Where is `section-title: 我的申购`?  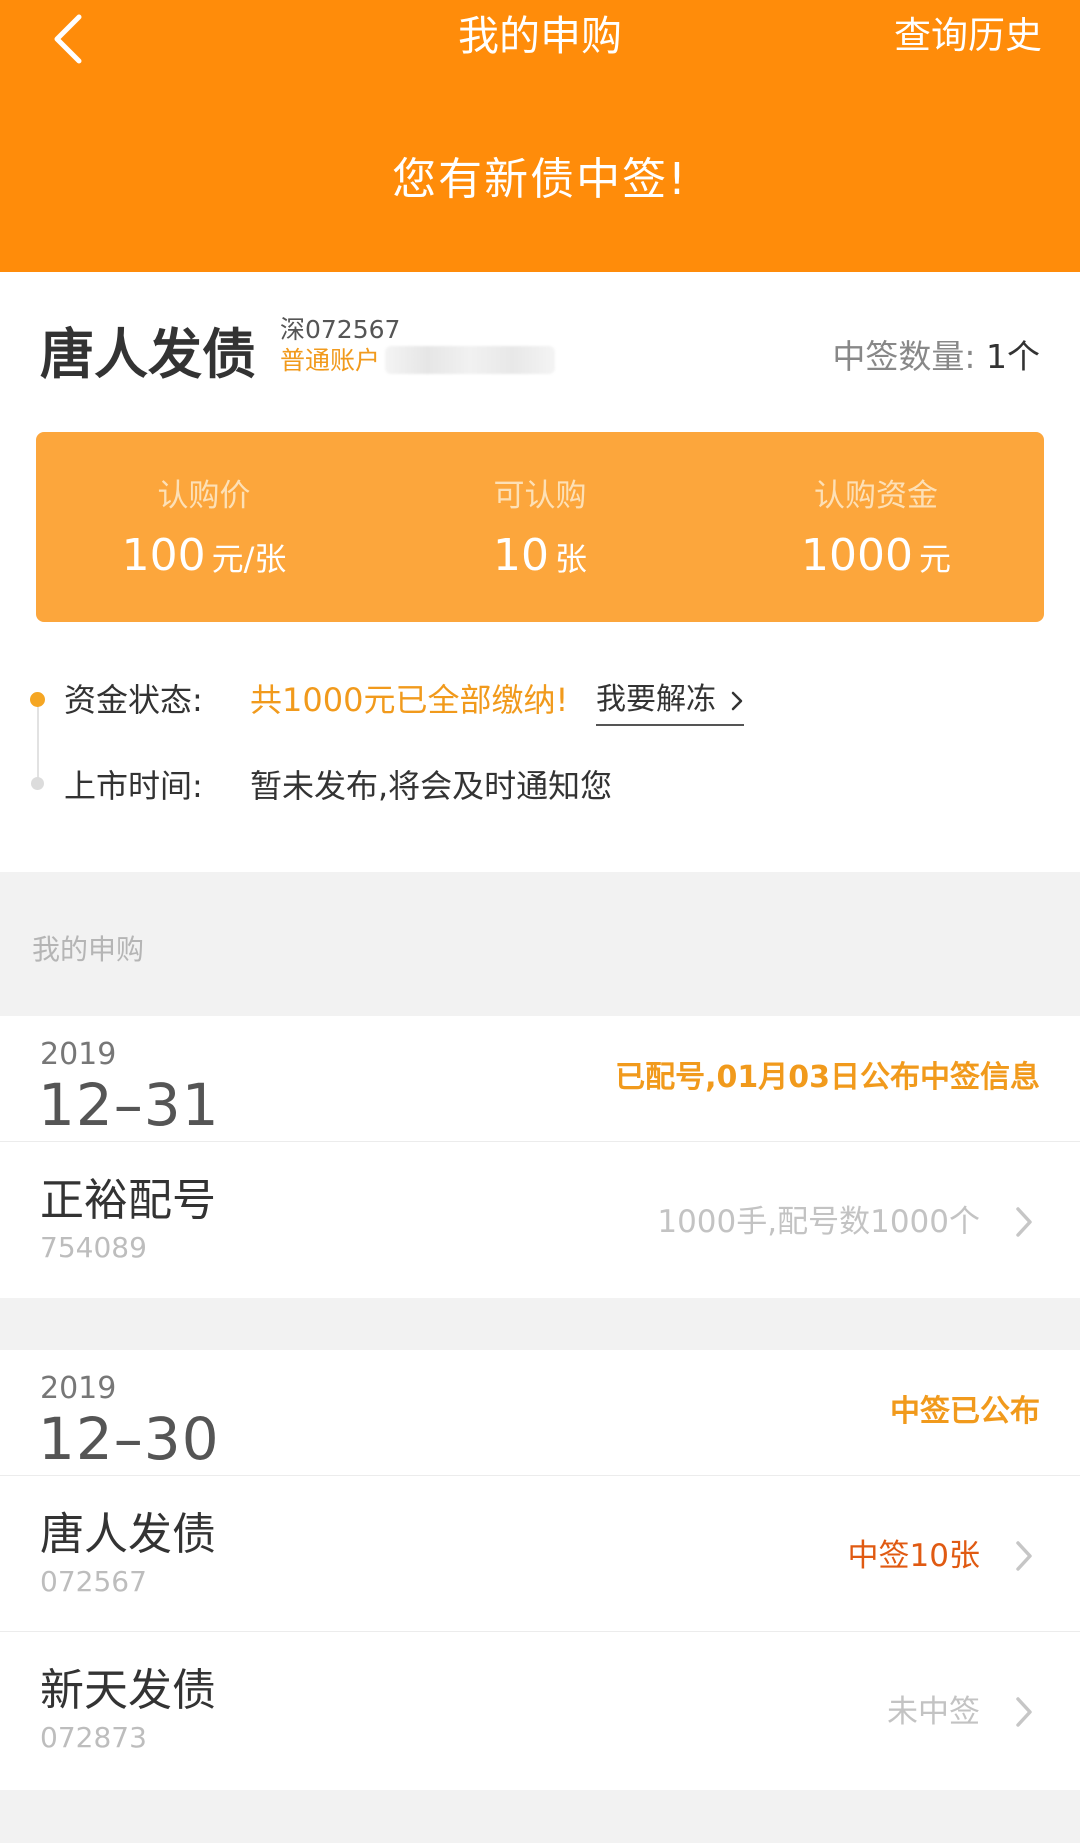
section-title: 我的申购 is located at coordinates (88, 949).